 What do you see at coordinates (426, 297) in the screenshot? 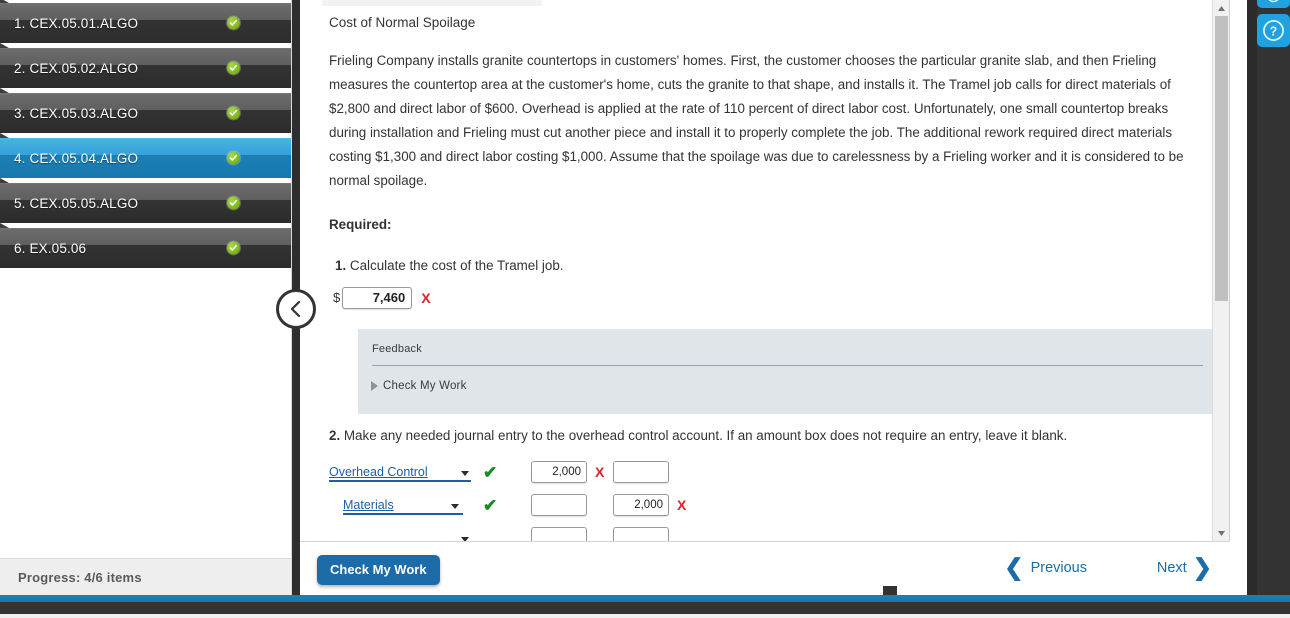
I see `step-1-incorrect-mark-icon: X` at bounding box center [426, 297].